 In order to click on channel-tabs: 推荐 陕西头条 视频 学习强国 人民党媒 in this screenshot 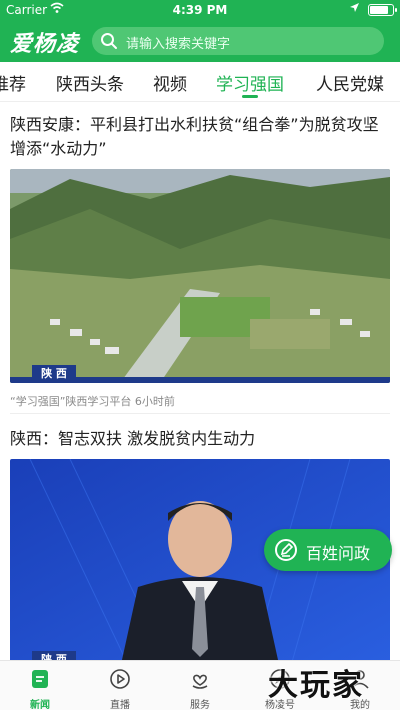, I will do `click(200, 82)`.